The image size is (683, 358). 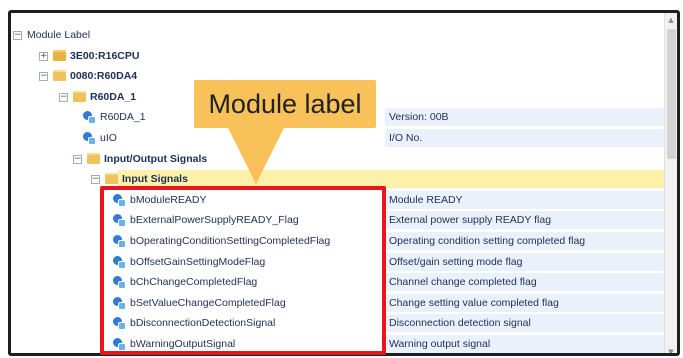 I want to click on tree-folder-row: − Input/Output Signals, so click(x=339, y=159).